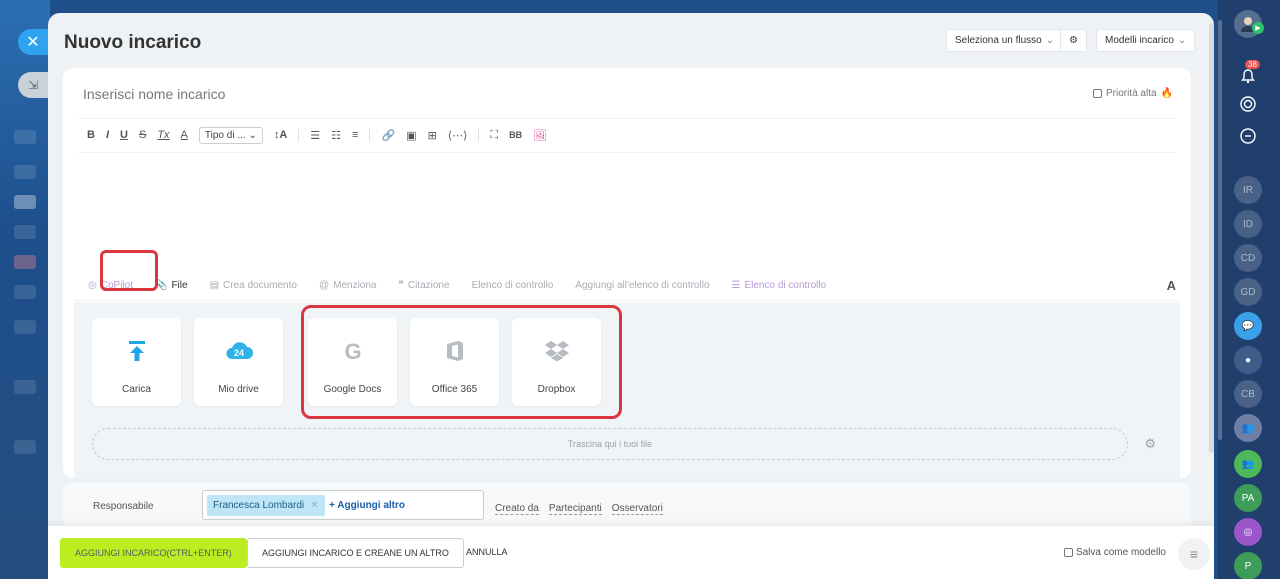 The image size is (1280, 579). Describe the element at coordinates (575, 509) in the screenshot. I see `participants-link: Partecipanti` at that location.